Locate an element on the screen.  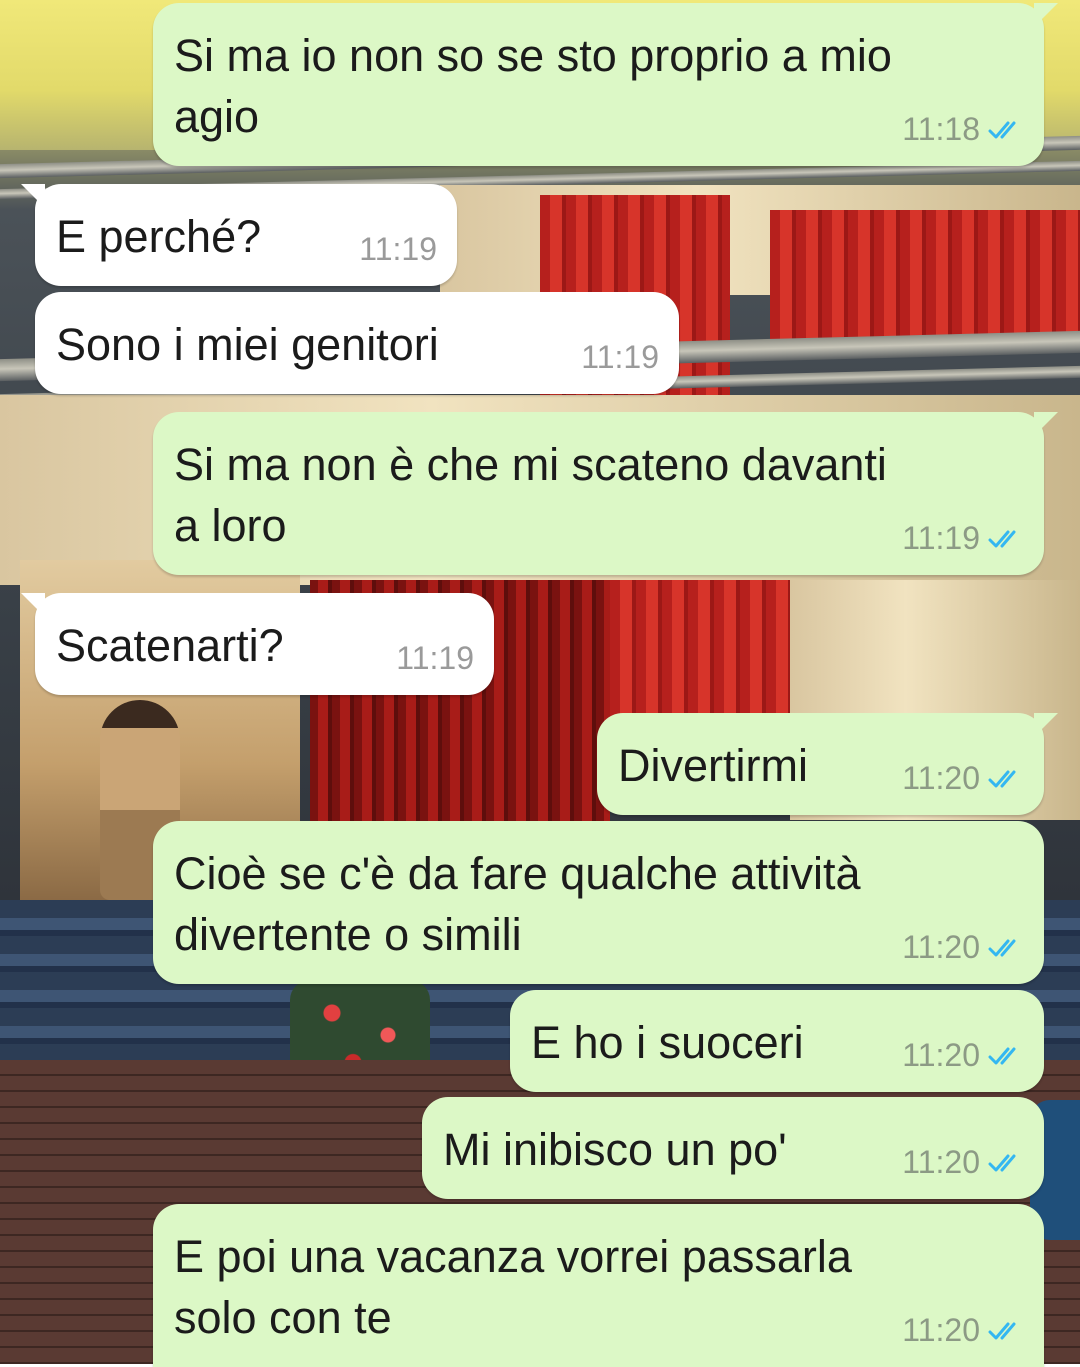
message-outgoing: Mi inibisco un po' 11:20 is located at coordinates (733, 1148).